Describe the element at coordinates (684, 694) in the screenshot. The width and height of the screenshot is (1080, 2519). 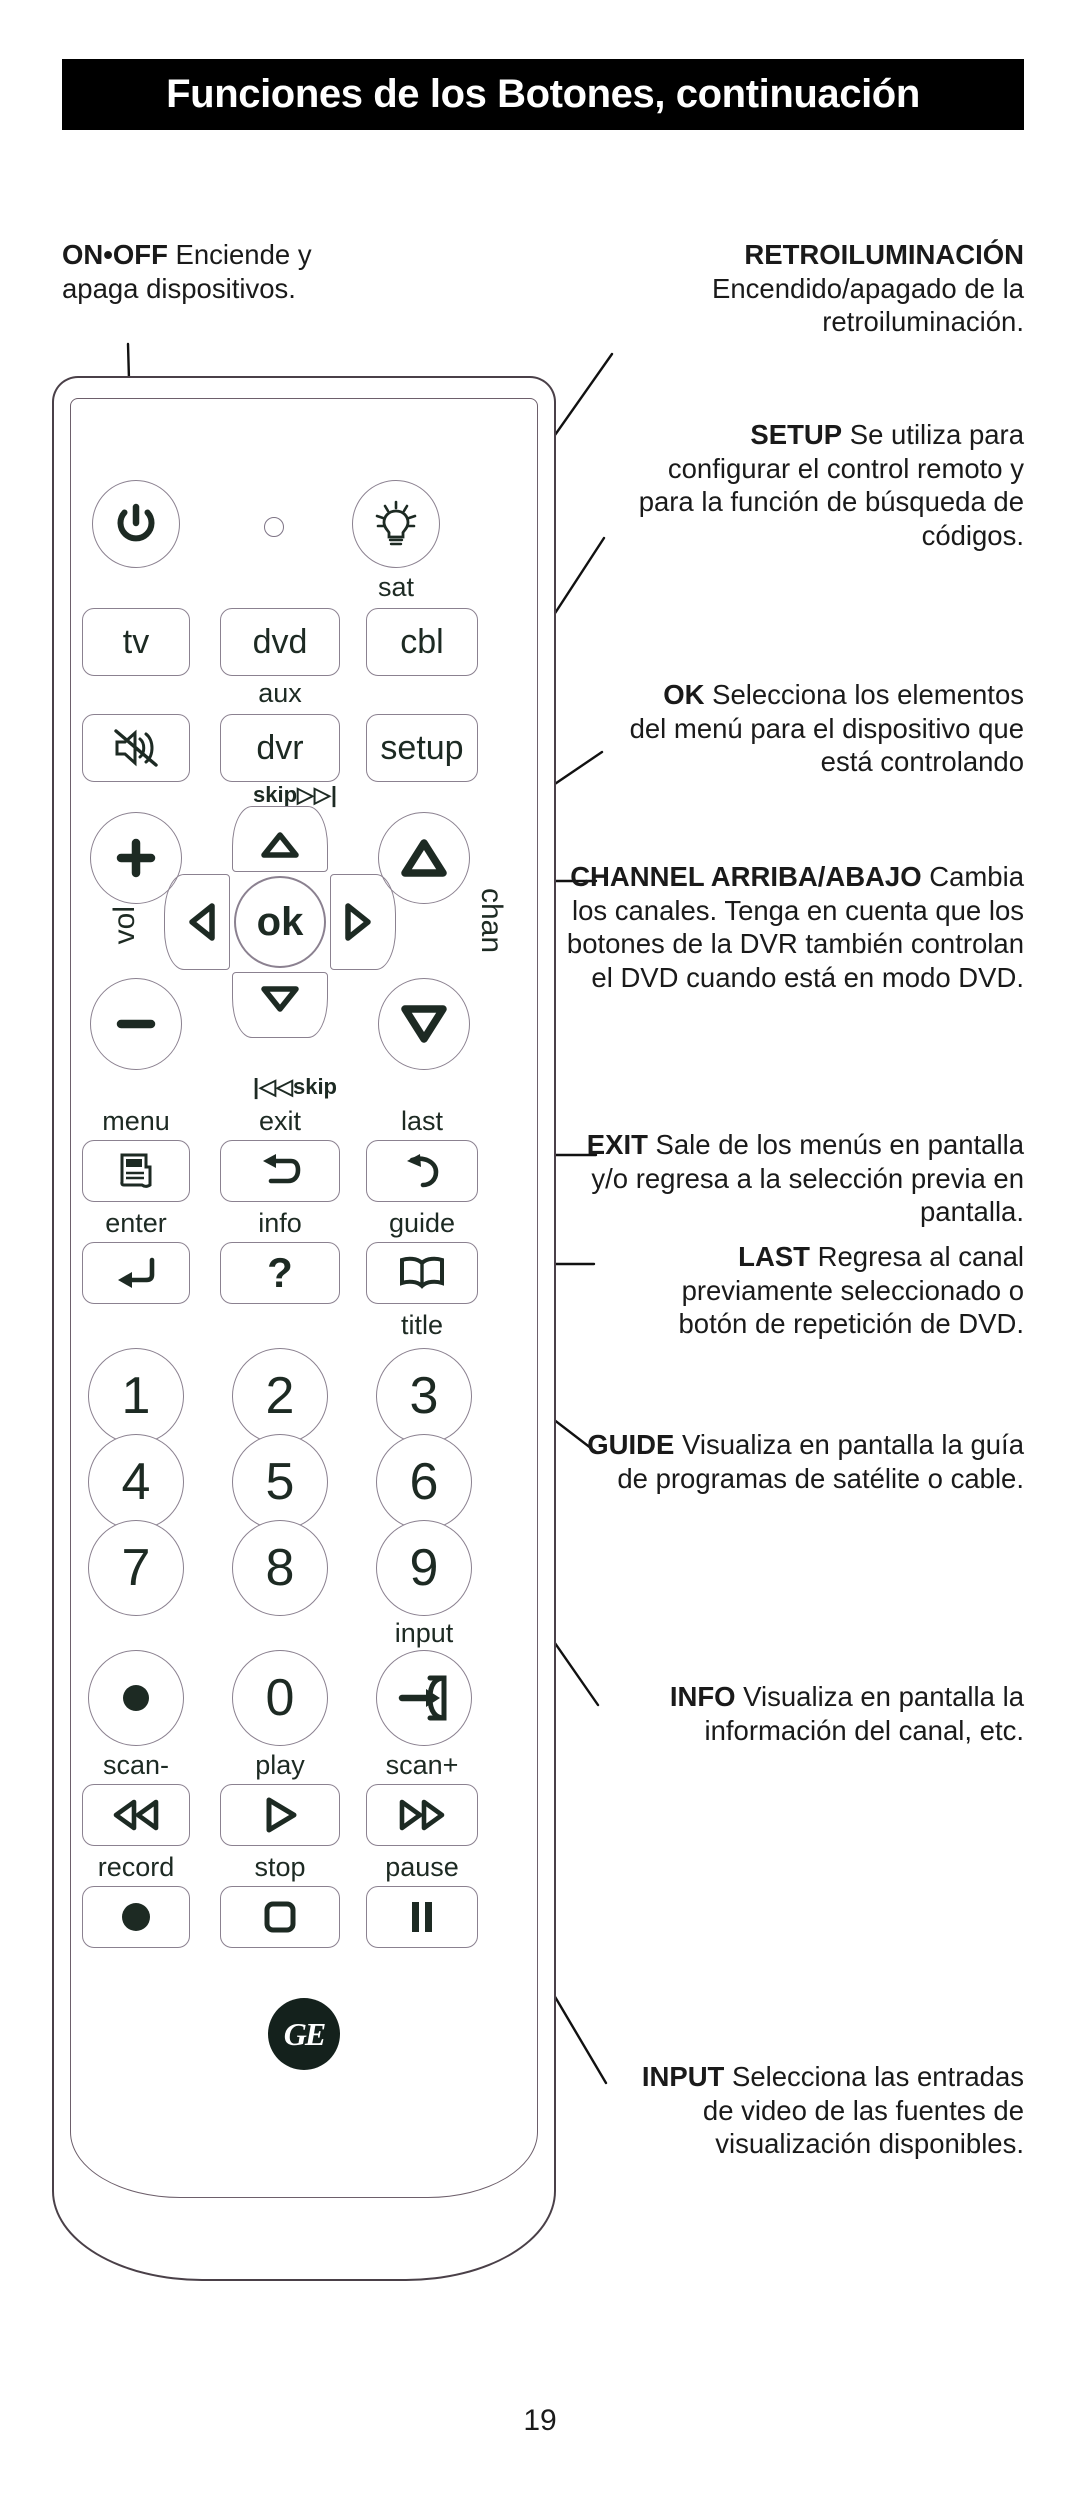
I see `note-ok-term: OK` at that location.